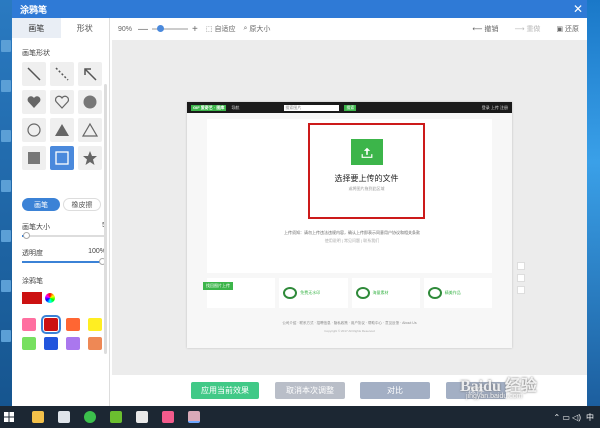  What do you see at coordinates (61, 204) in the screenshot?
I see `mode-toggle: 画笔 橡皮擦` at bounding box center [61, 204].